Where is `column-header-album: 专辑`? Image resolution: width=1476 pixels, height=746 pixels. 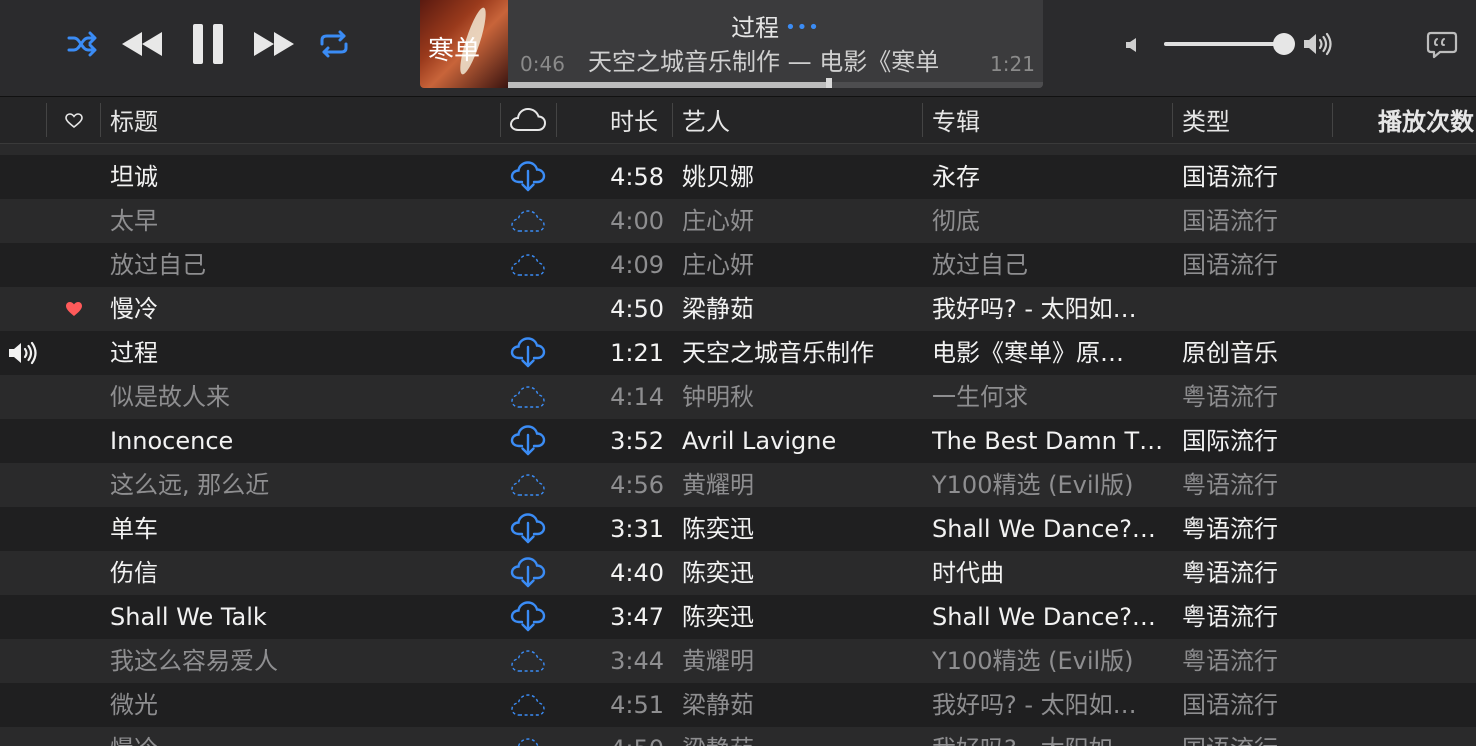
column-header-album: 专辑 is located at coordinates (956, 120).